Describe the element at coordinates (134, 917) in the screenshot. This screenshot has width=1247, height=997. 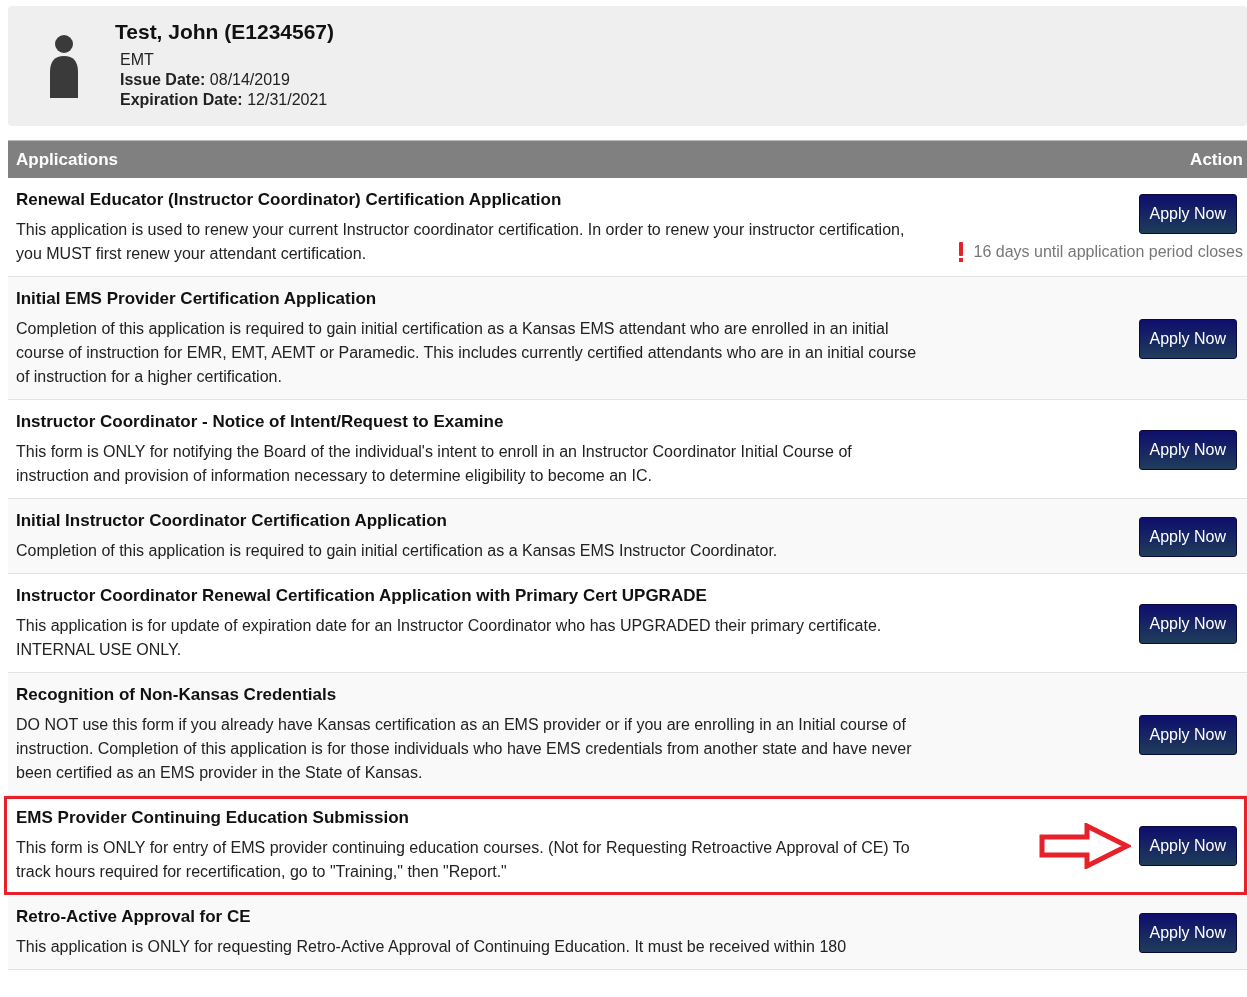
I see `application-title: Retro-Active Approval for CE` at that location.